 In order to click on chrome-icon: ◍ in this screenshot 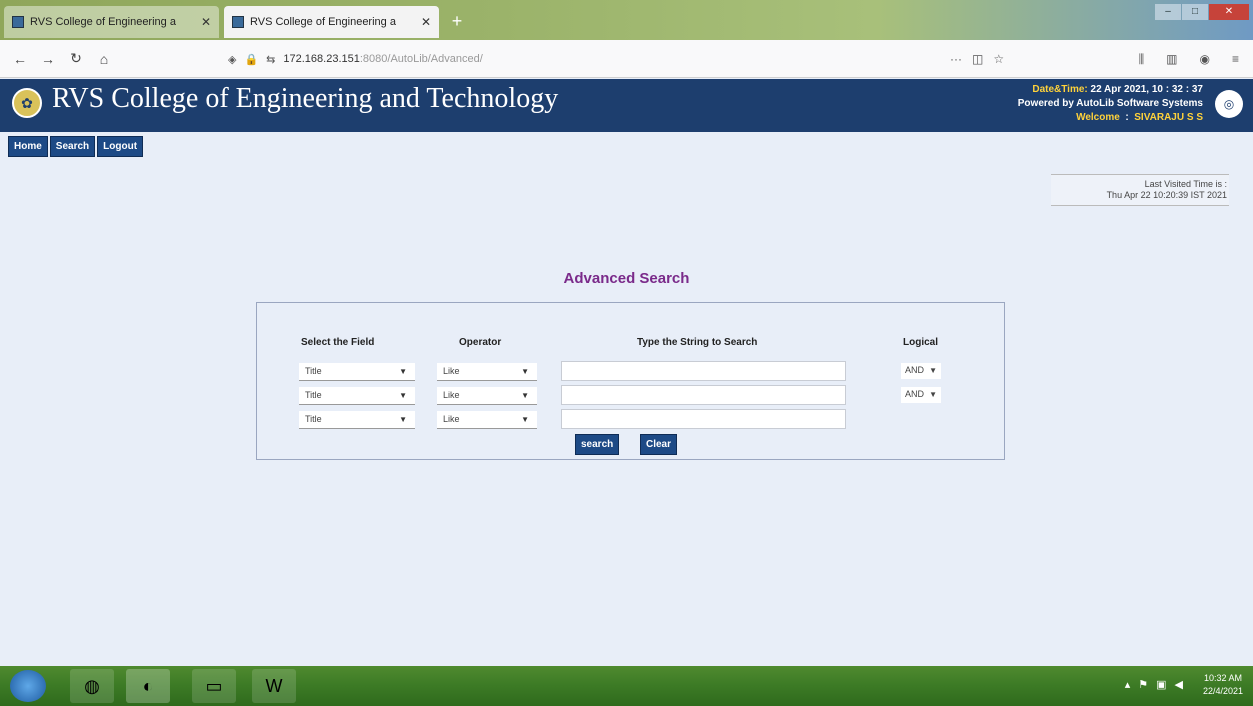, I will do `click(92, 686)`.